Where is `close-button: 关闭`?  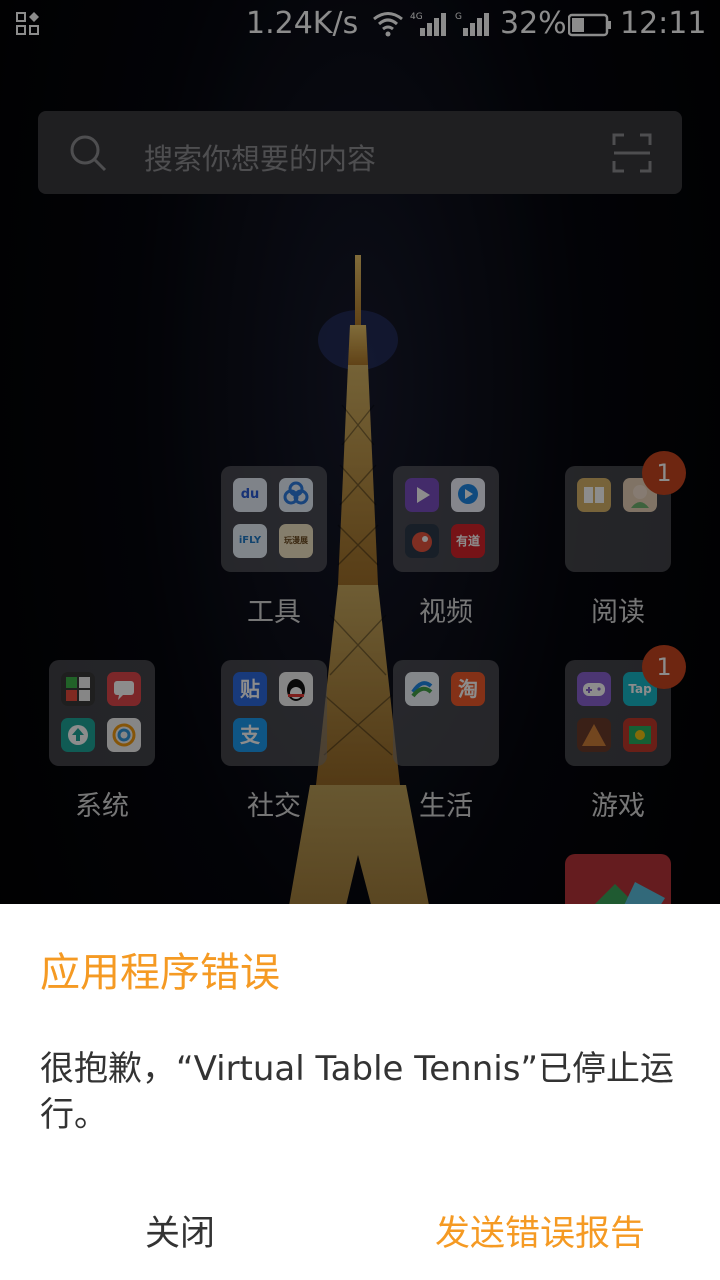 close-button: 关闭 is located at coordinates (180, 1234).